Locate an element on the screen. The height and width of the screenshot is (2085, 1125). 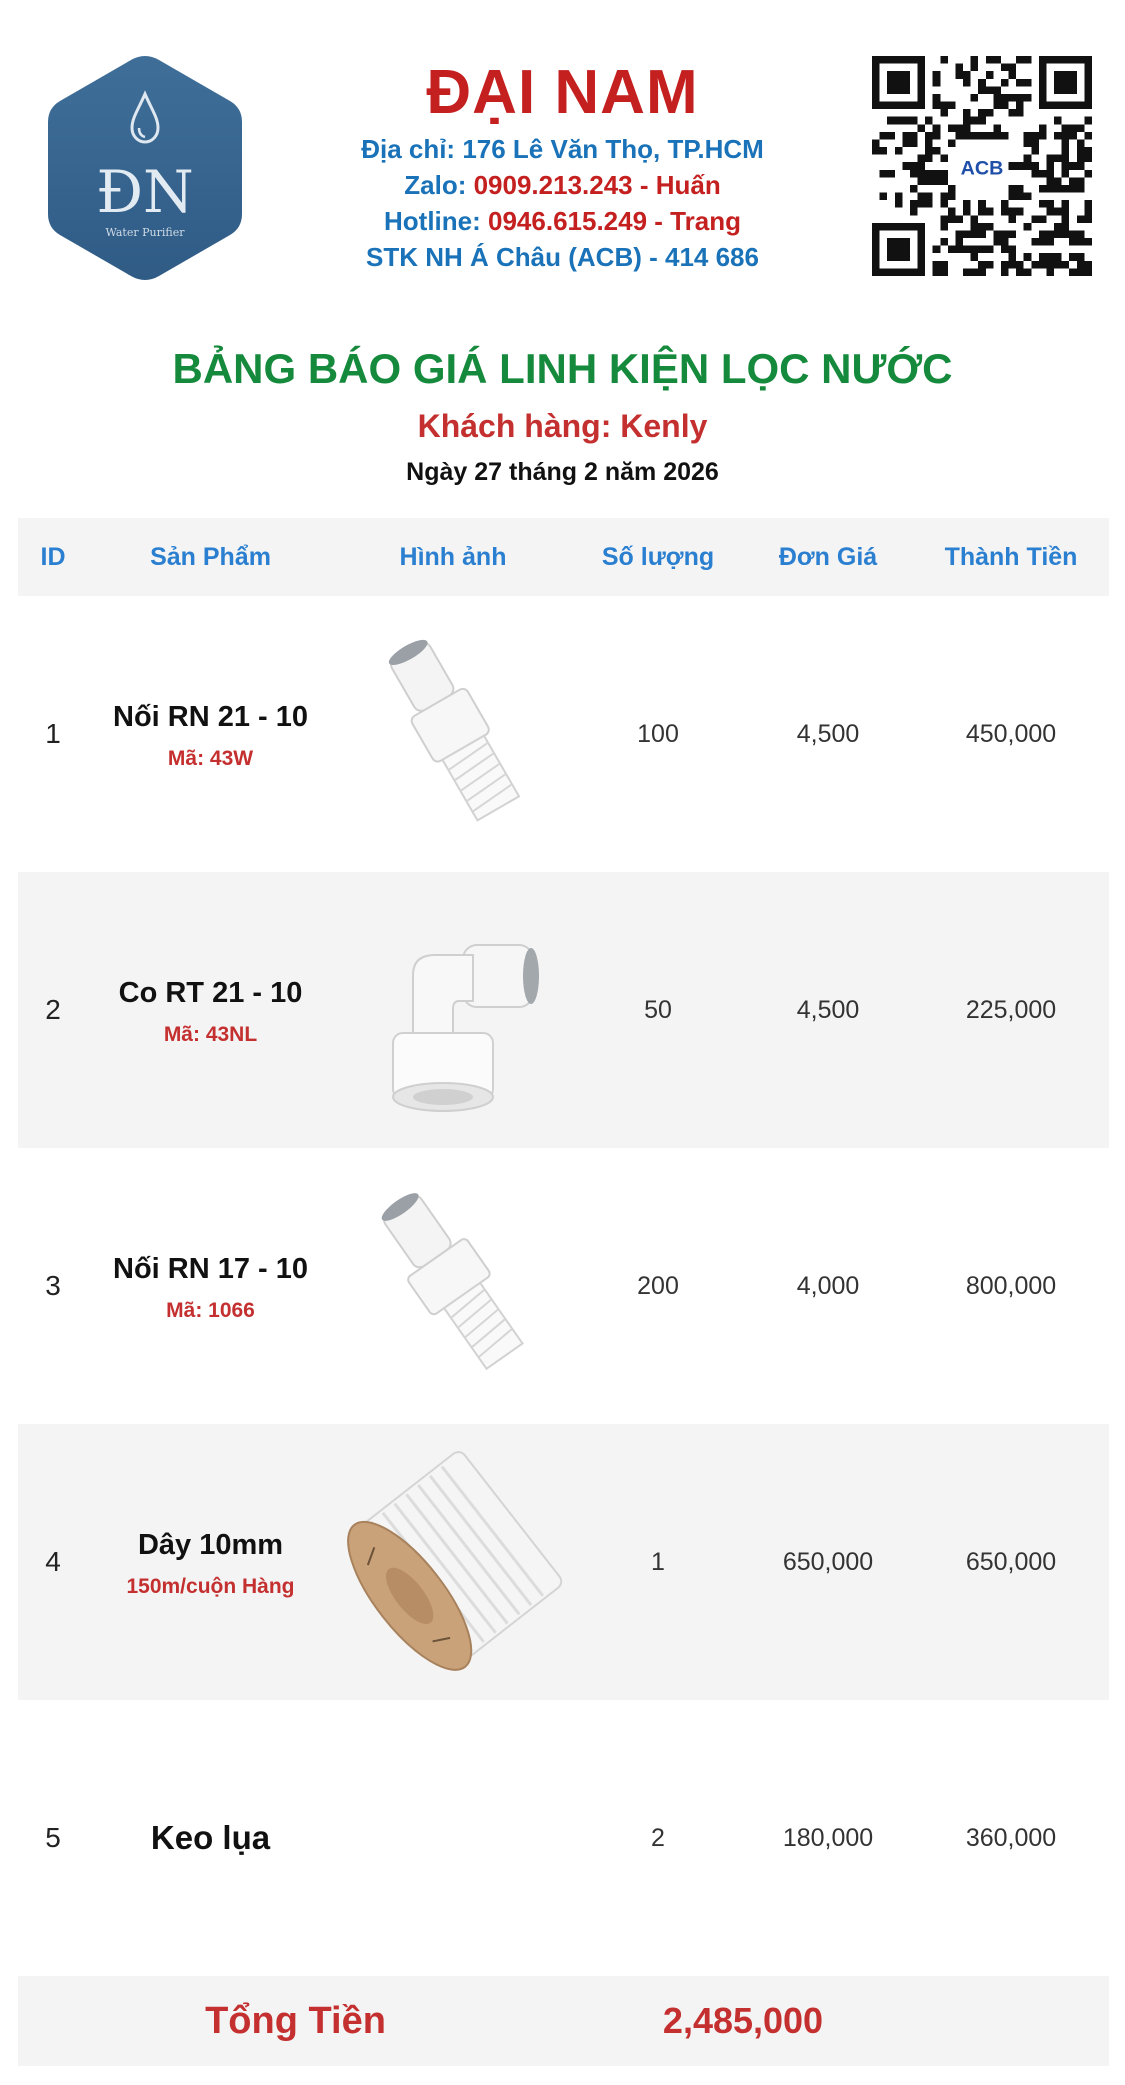
line-total: 450,000 is located at coordinates (1011, 733).